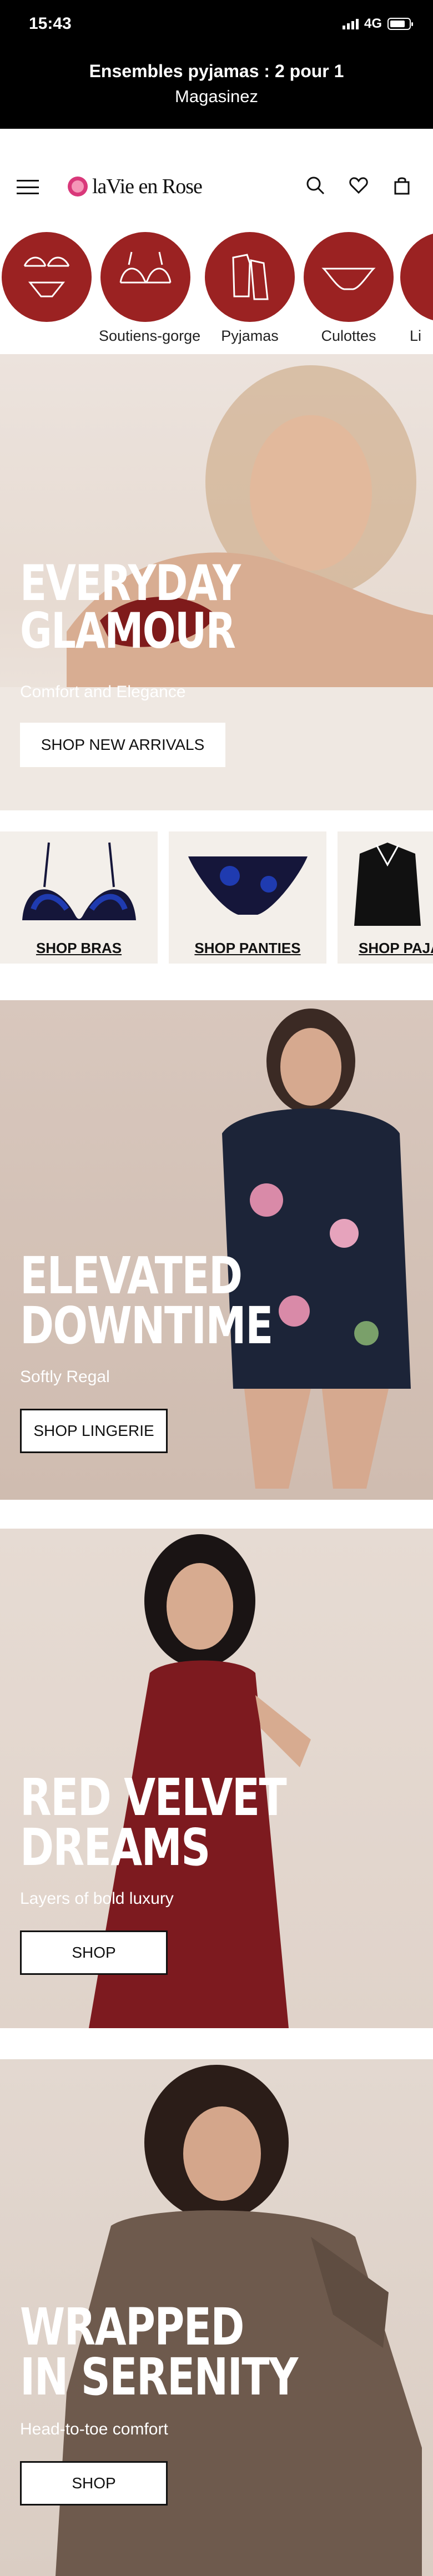 The width and height of the screenshot is (433, 2576). What do you see at coordinates (250, 277) in the screenshot?
I see `pyjama-icon` at bounding box center [250, 277].